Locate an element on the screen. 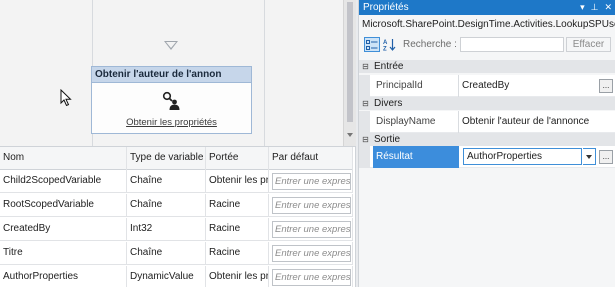 The height and width of the screenshot is (287, 615). property-name: DisplayName is located at coordinates (416, 122).